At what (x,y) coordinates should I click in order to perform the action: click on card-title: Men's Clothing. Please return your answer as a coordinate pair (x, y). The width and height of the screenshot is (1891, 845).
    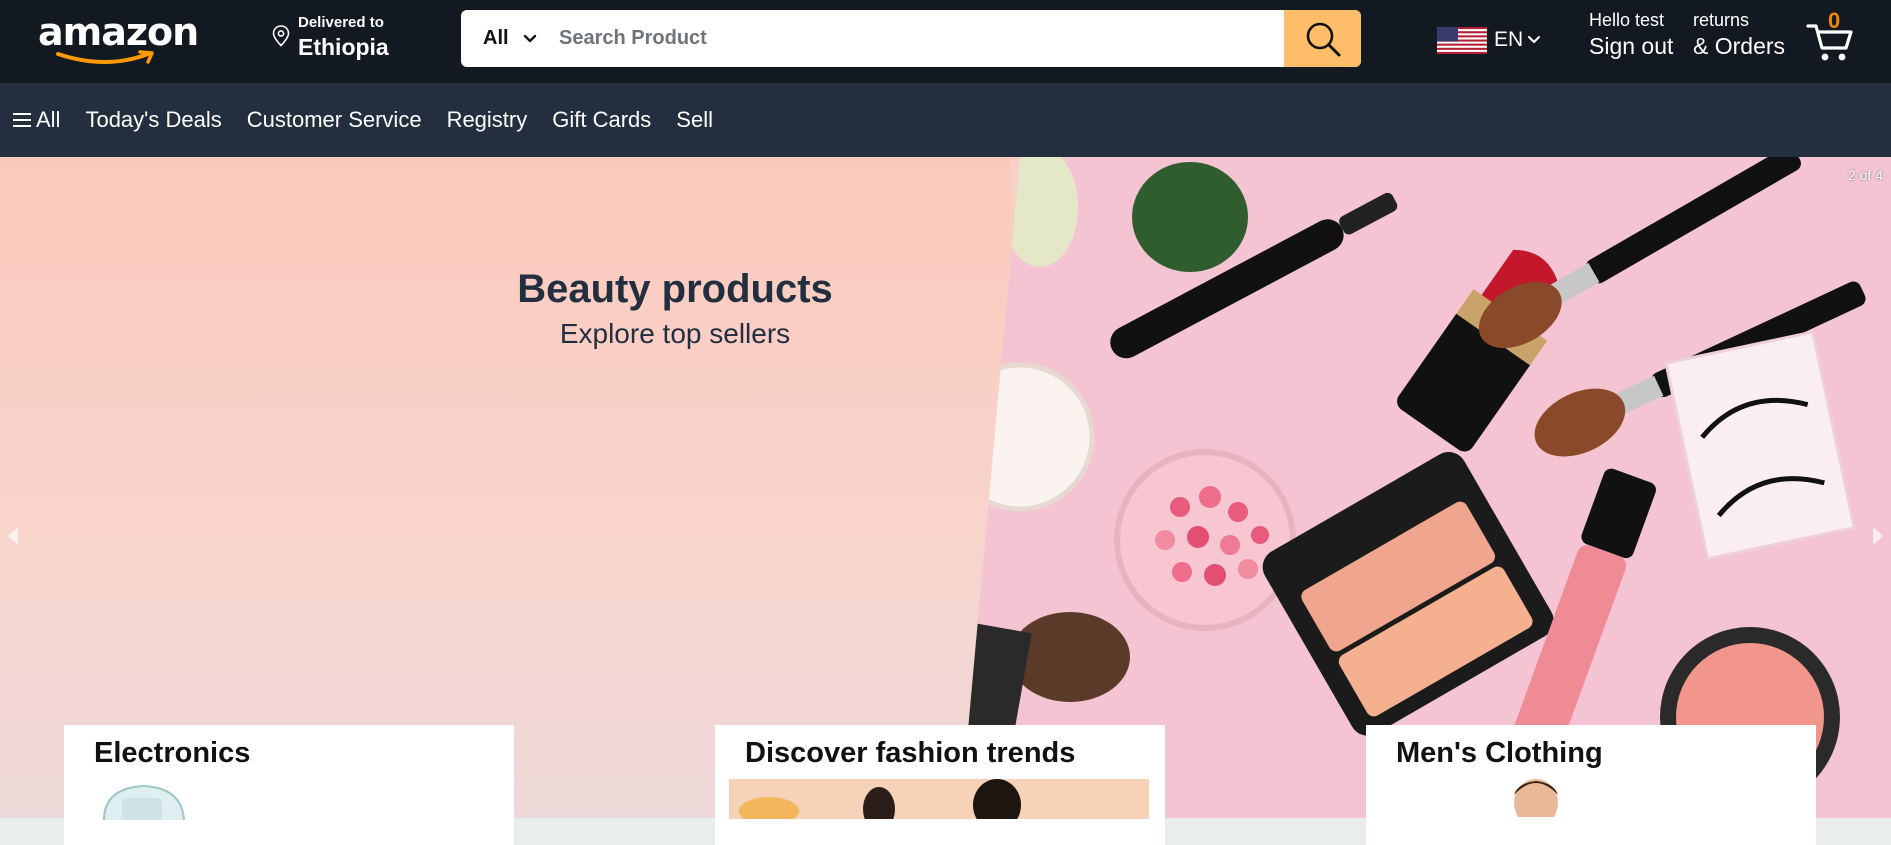
    Looking at the image, I should click on (1499, 753).